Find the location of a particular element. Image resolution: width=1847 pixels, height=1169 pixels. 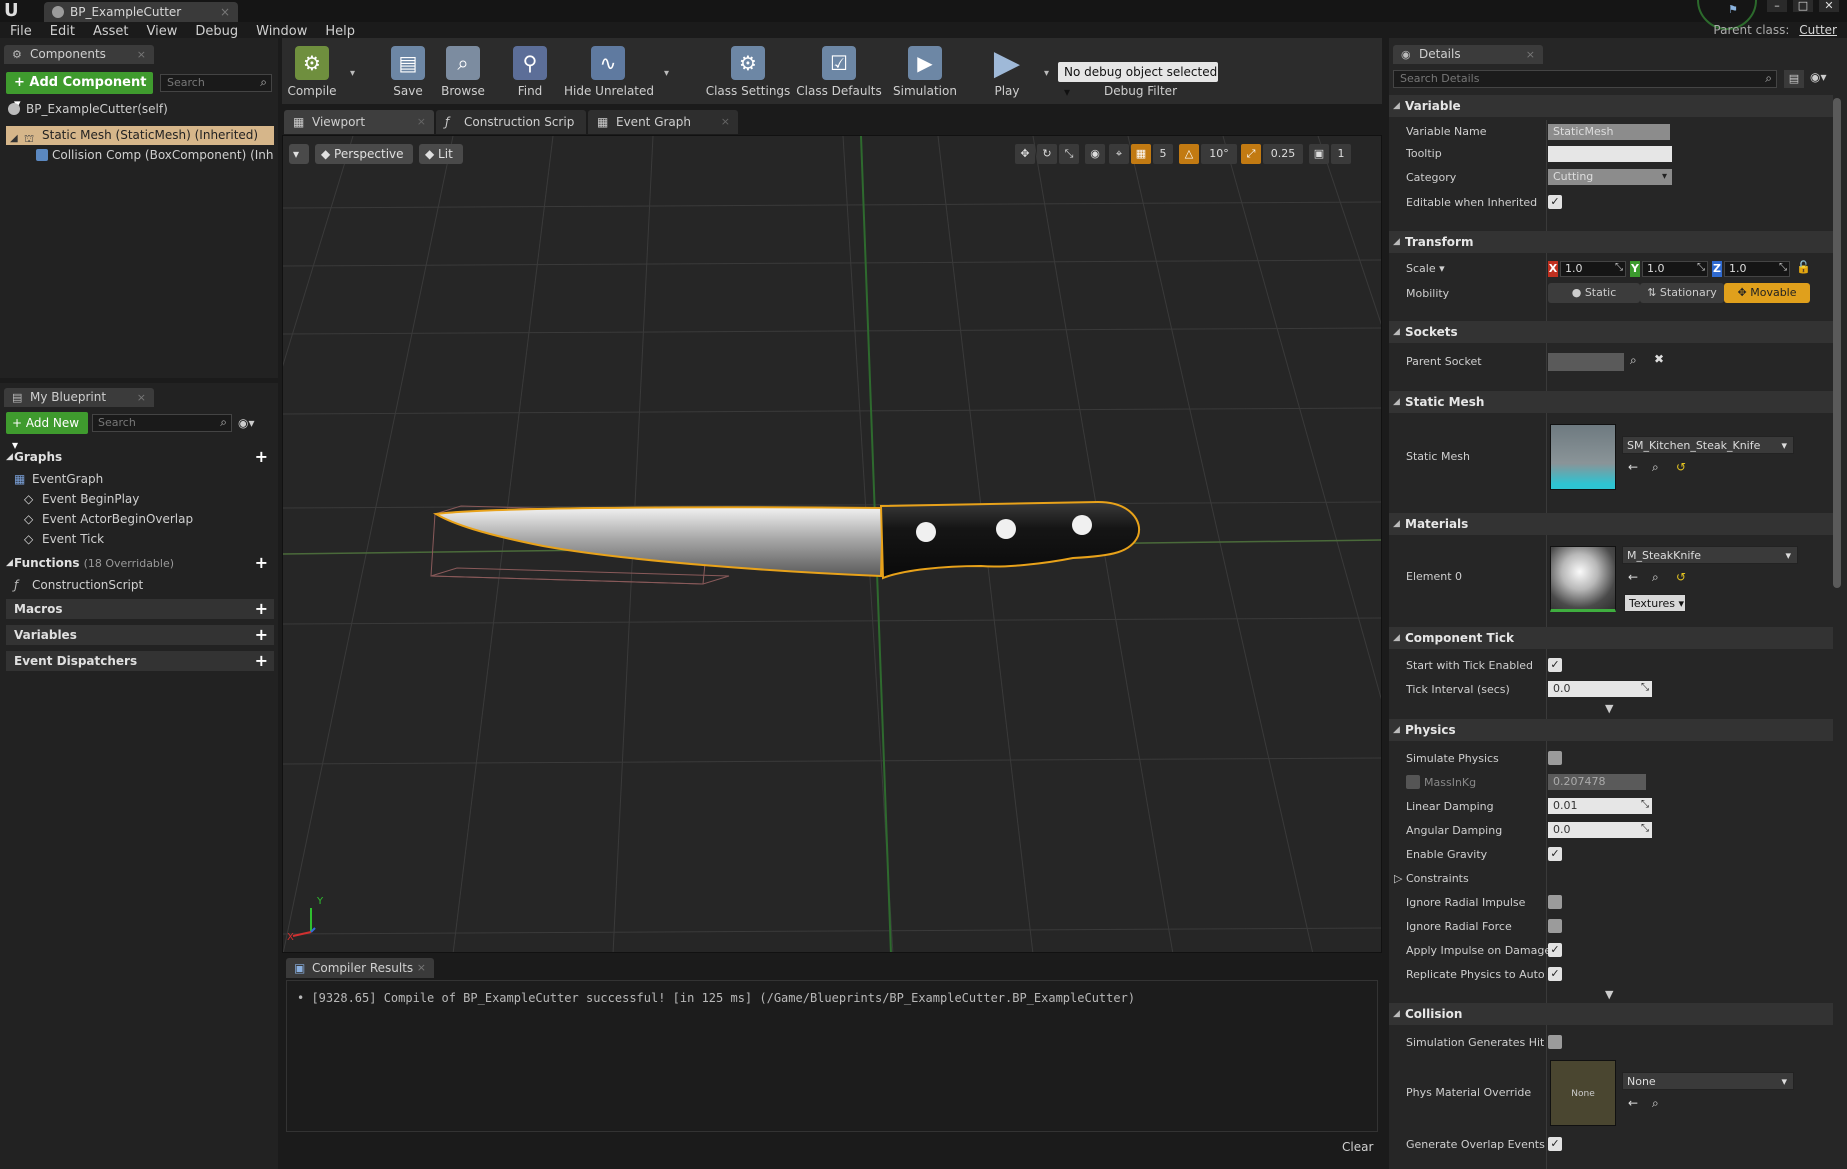

ignore-radial-force-checkbox is located at coordinates (1555, 926).